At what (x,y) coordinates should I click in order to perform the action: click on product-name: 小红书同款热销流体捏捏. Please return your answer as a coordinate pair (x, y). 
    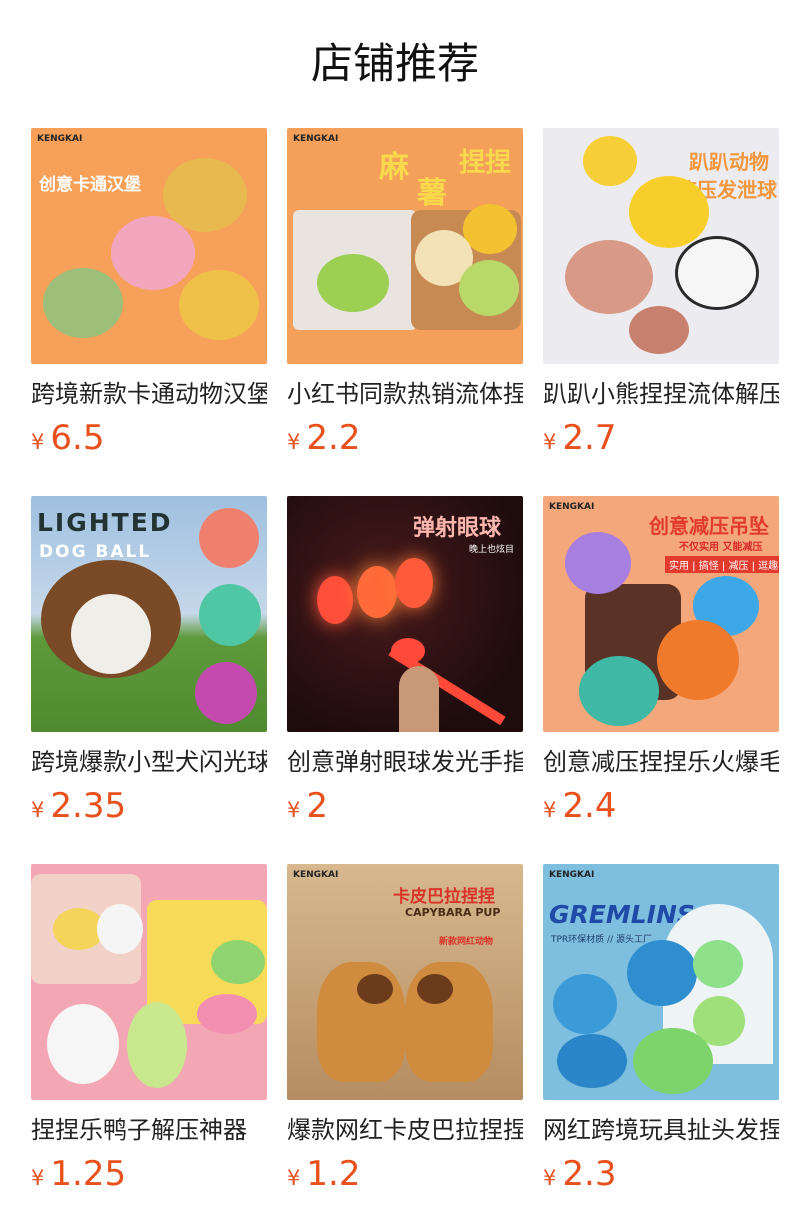
    Looking at the image, I should click on (405, 394).